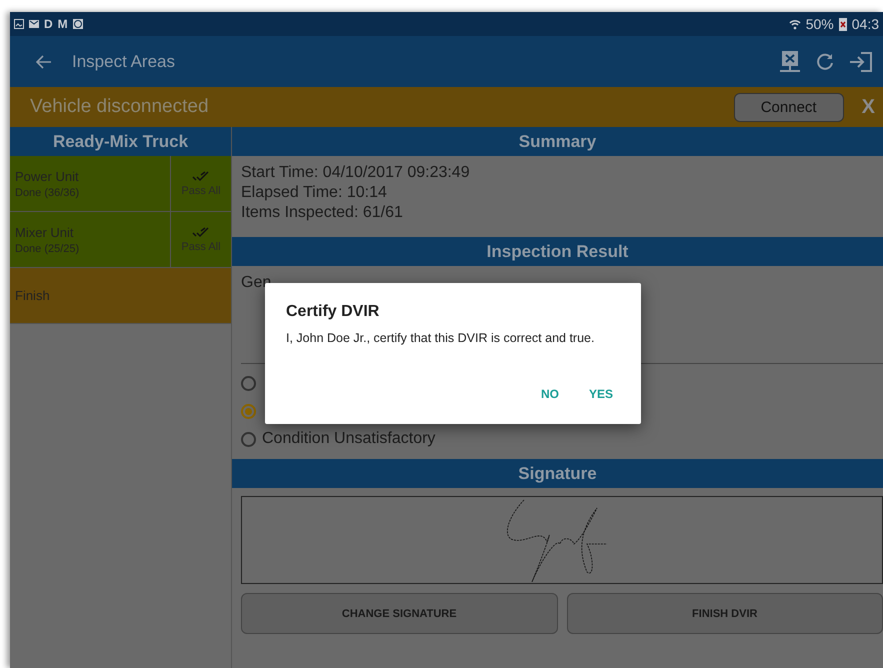  Describe the element at coordinates (124, 62) in the screenshot. I see `screen-title: Inspect Areas` at that location.